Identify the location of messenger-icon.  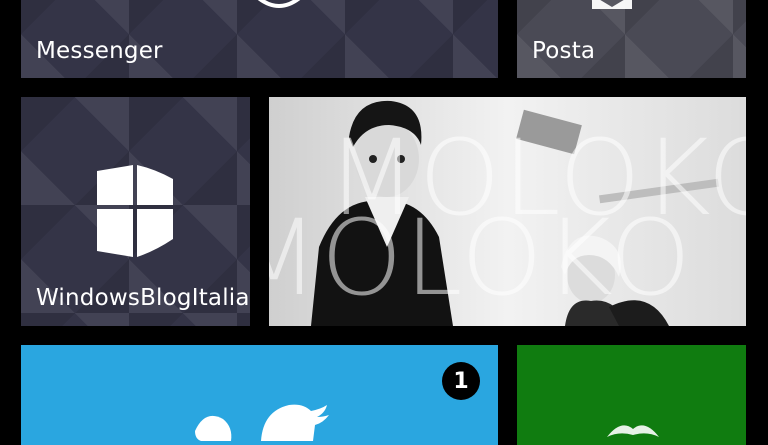
(279, 5).